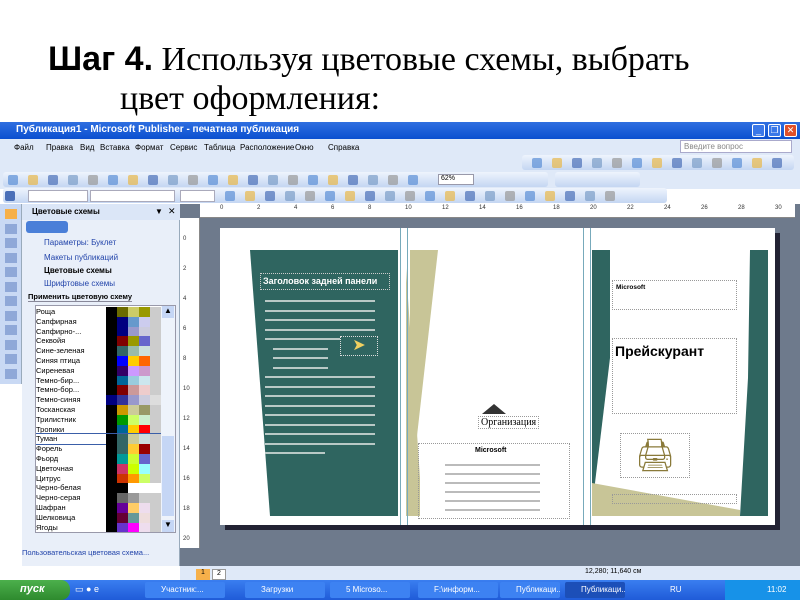 This screenshot has height=600, width=800. I want to click on restore-button: ❐, so click(774, 130).